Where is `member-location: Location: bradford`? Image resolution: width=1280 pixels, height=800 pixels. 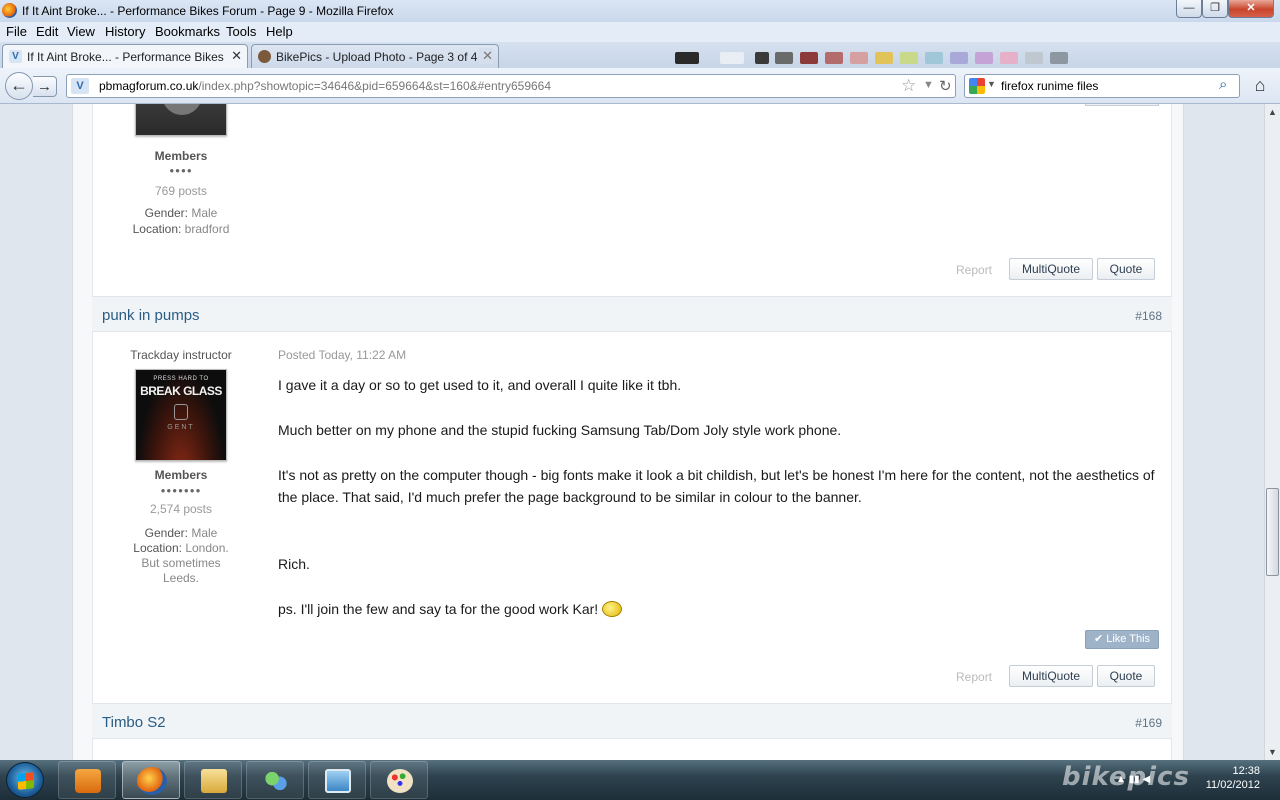
member-location: Location: bradford is located at coordinates (181, 229).